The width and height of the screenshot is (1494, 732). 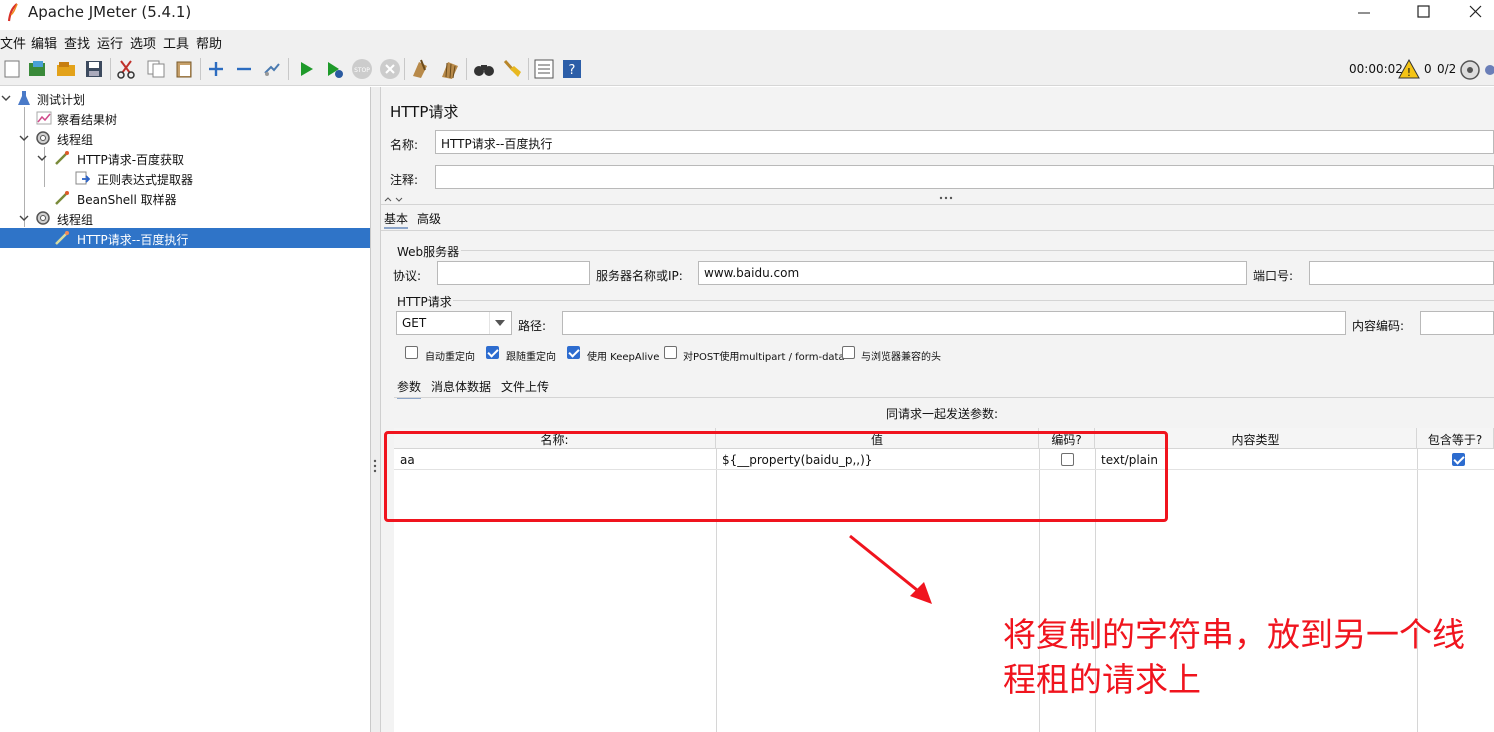 What do you see at coordinates (500, 323) in the screenshot?
I see `method-dropdown-icon` at bounding box center [500, 323].